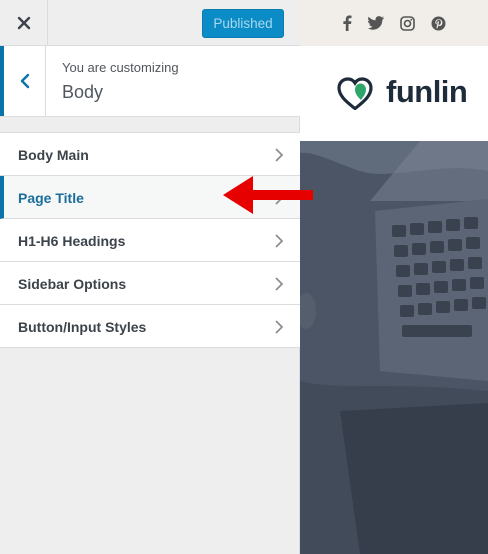 This screenshot has height=554, width=488. I want to click on back-button, so click(23, 81).